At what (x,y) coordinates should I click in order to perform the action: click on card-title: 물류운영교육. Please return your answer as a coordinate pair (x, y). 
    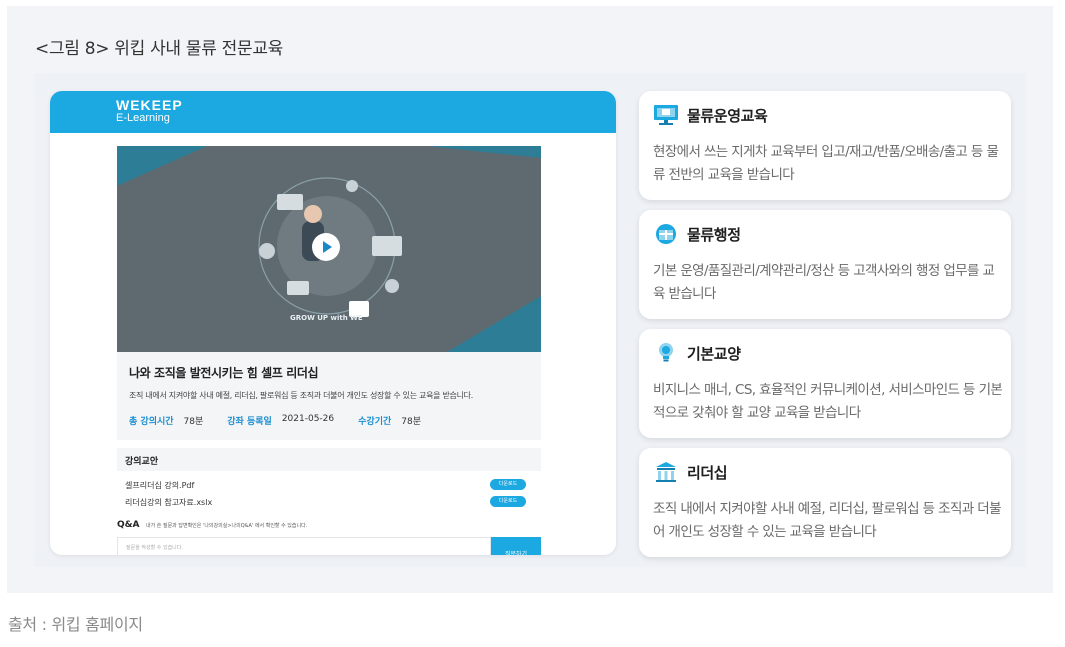
    Looking at the image, I should click on (727, 115).